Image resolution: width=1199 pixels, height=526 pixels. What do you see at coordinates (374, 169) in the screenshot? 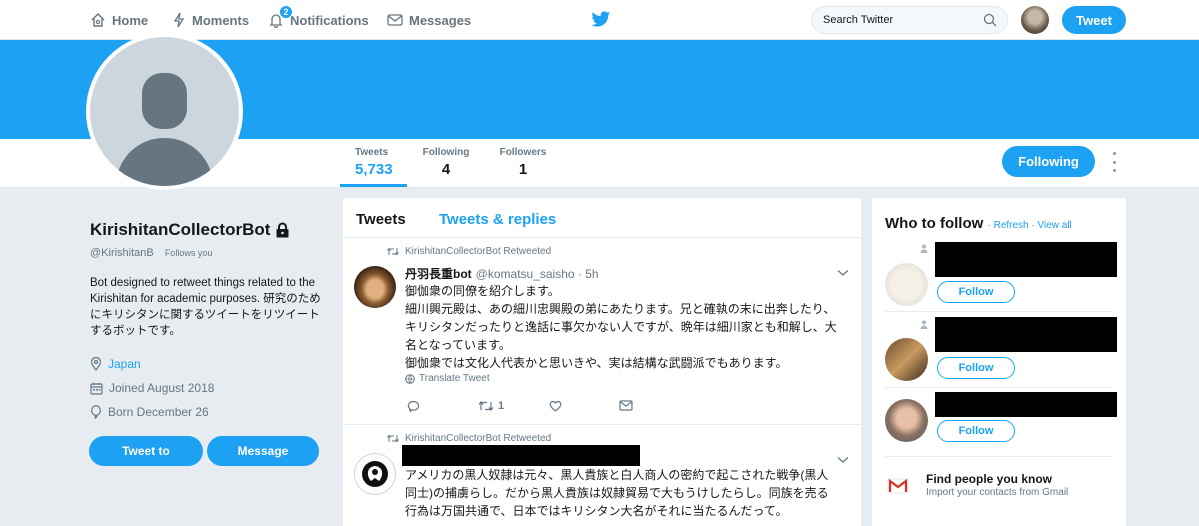
I see `stat-tweets-value: 5,733` at bounding box center [374, 169].